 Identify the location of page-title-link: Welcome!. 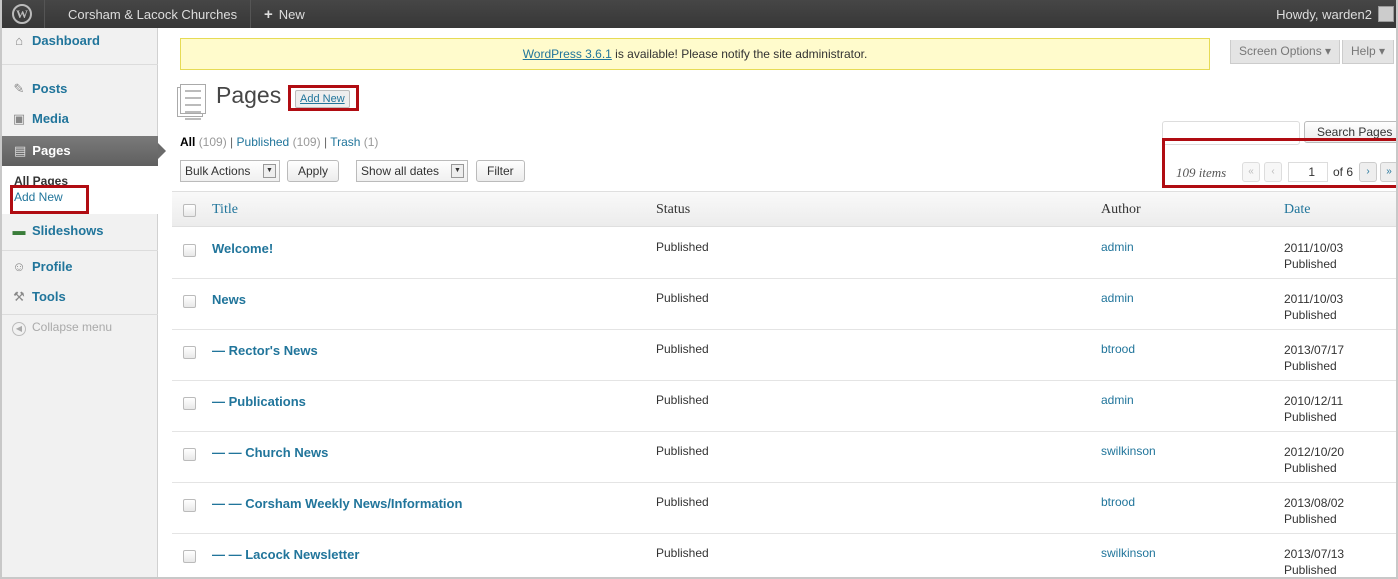
(242, 248).